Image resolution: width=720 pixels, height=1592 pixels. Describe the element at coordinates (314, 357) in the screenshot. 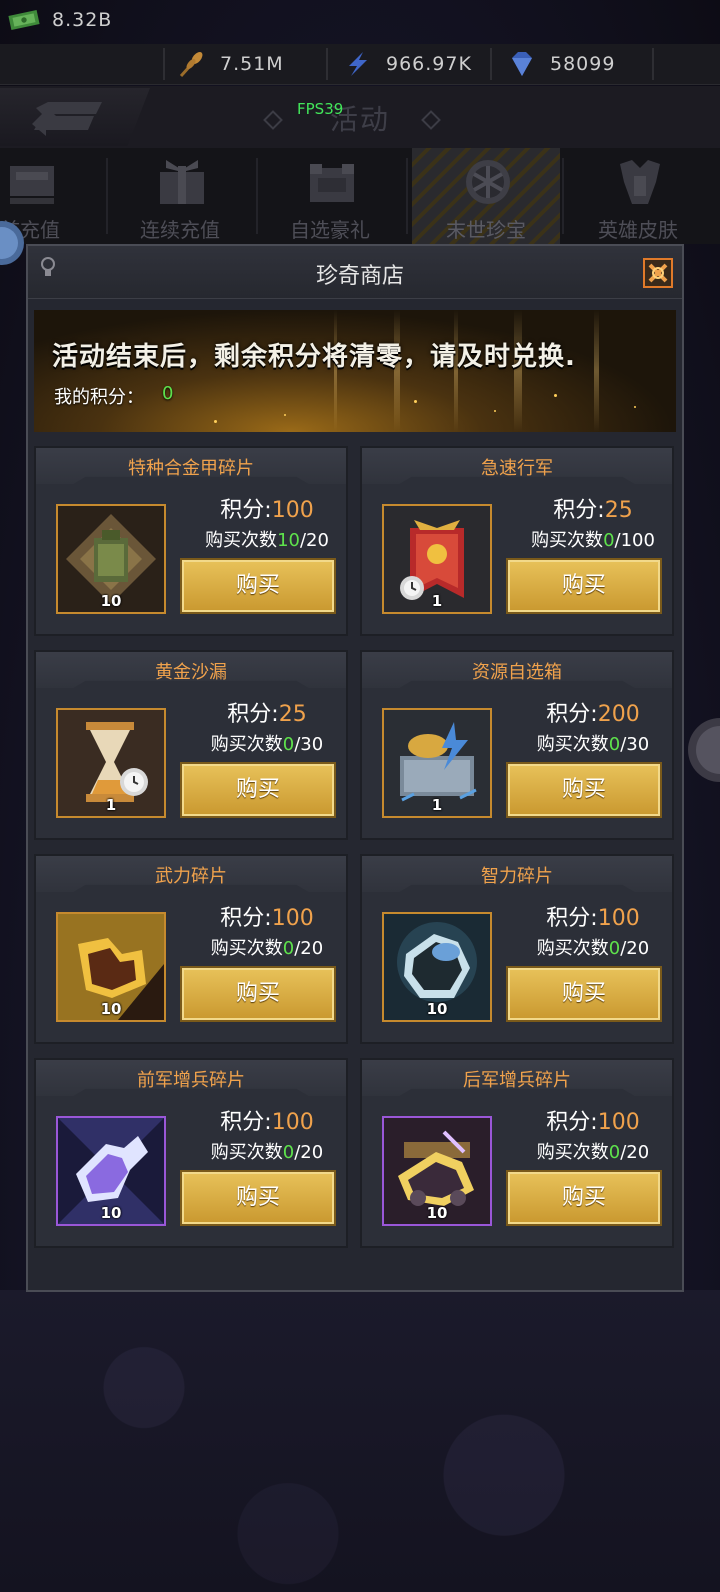

I see `notice-text: 活动结束后，剩余积分将清零，请及时兑换.` at that location.